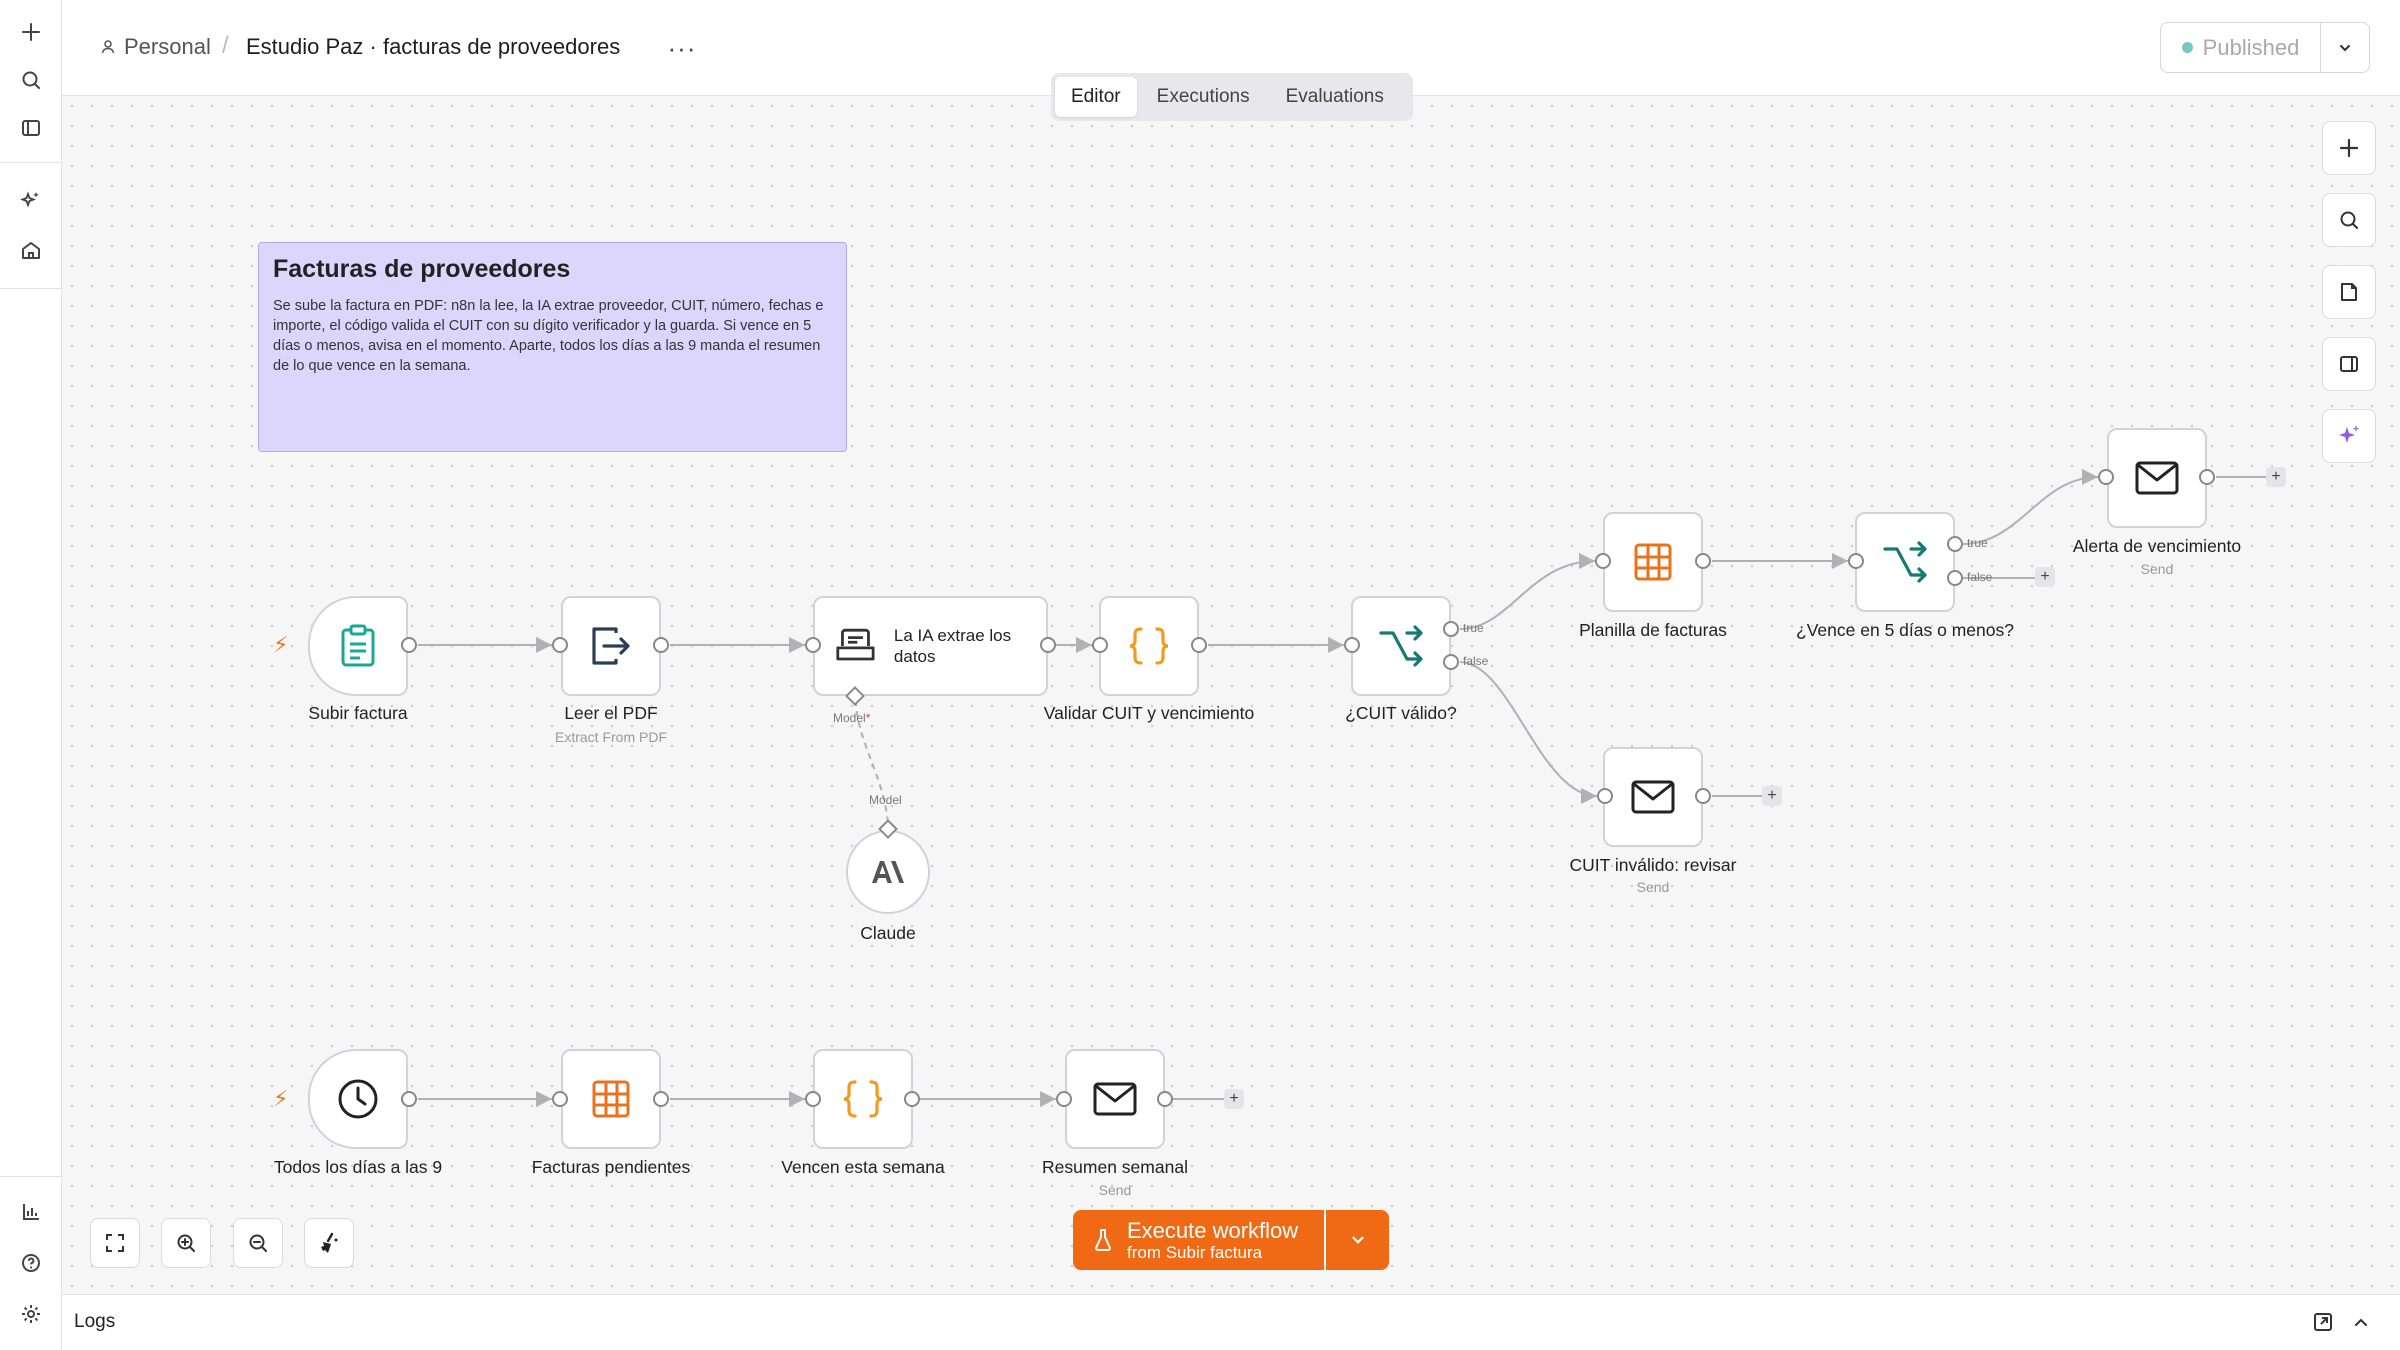  What do you see at coordinates (31, 1212) in the screenshot?
I see `insights-chart-icon` at bounding box center [31, 1212].